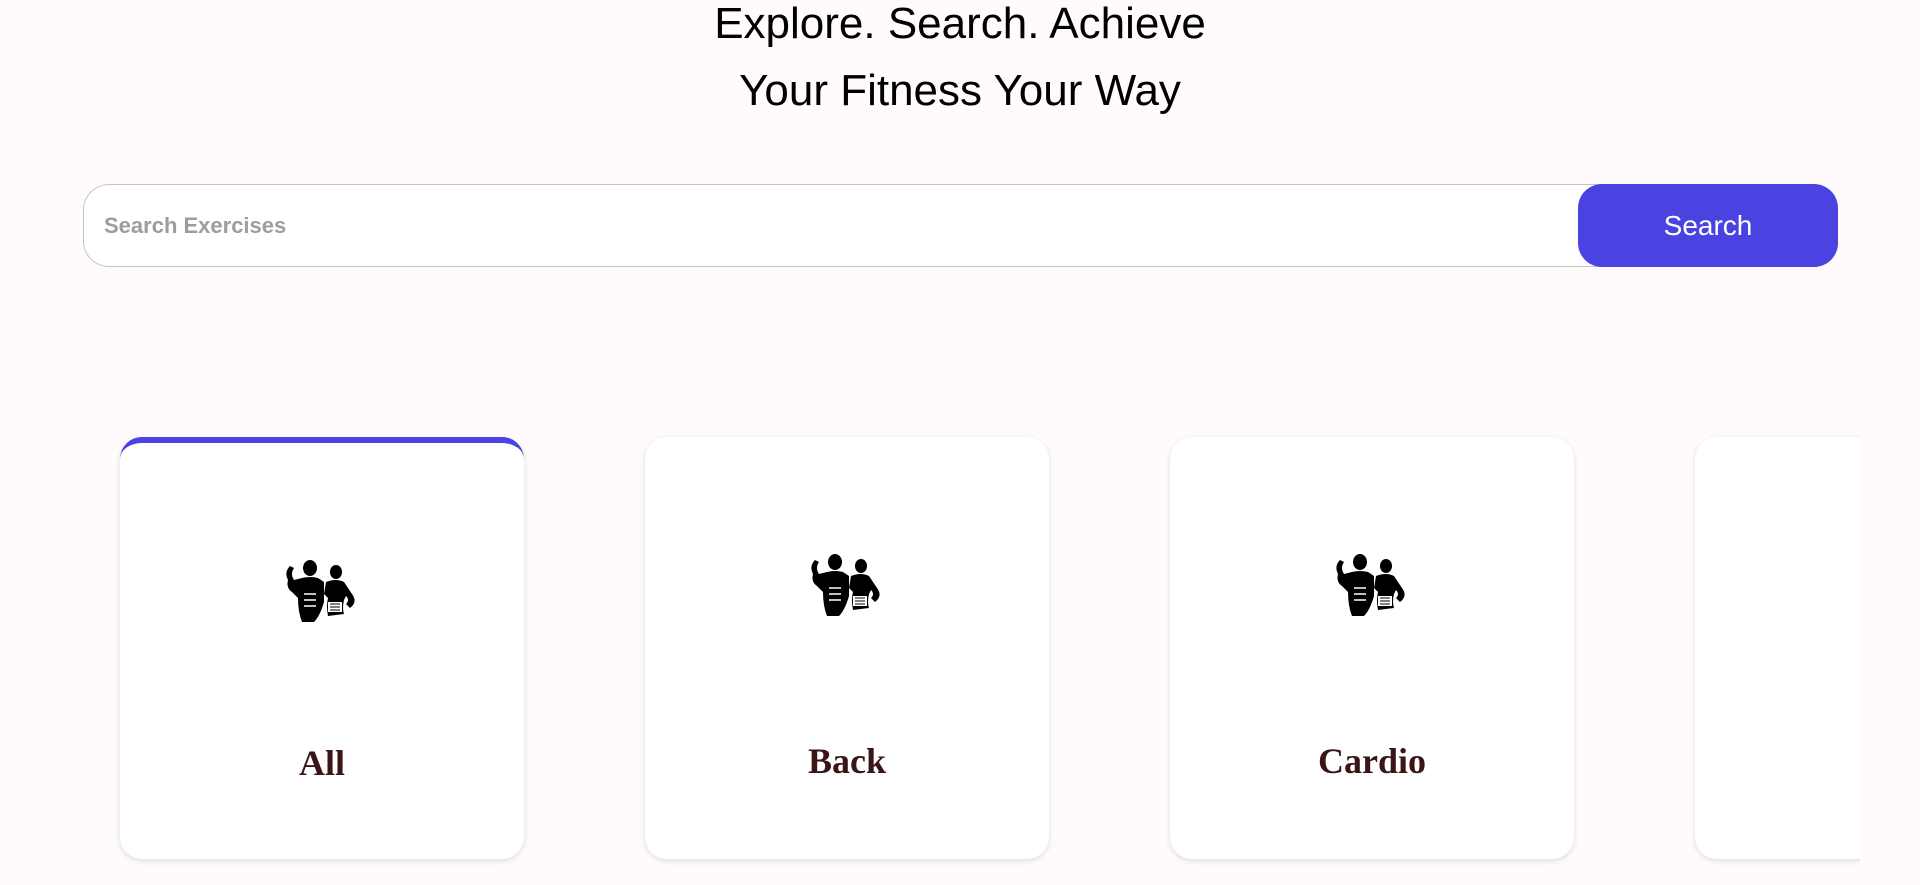  I want to click on category-label: Back, so click(846, 761).